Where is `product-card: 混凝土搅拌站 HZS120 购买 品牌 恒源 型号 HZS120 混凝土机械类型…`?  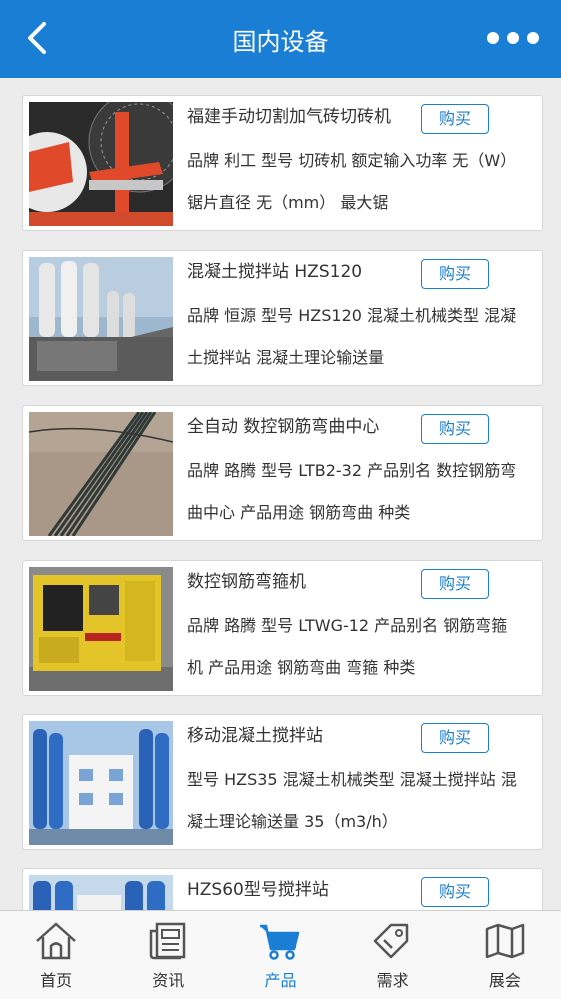
product-card: 混凝土搅拌站 HZS120 购买 品牌 恒源 型号 HZS120 混凝土机械类型… is located at coordinates (282, 318).